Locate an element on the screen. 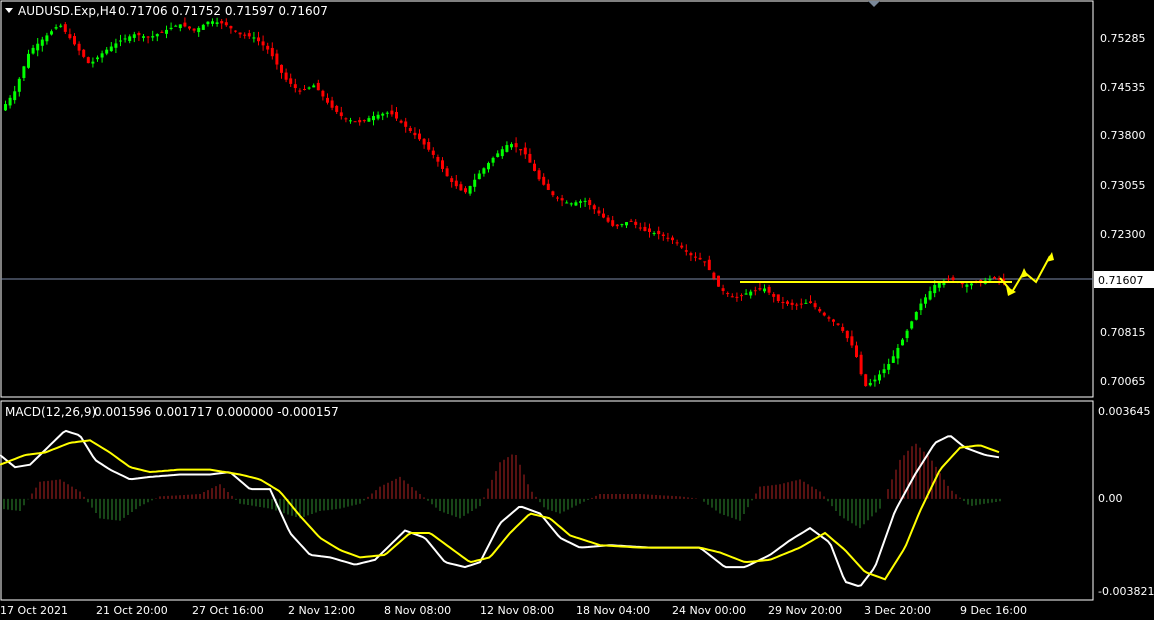 Image resolution: width=1154 pixels, height=620 pixels. macd-values: 0.001596 0.001717 0.000000 -0.000157 is located at coordinates (216, 412).